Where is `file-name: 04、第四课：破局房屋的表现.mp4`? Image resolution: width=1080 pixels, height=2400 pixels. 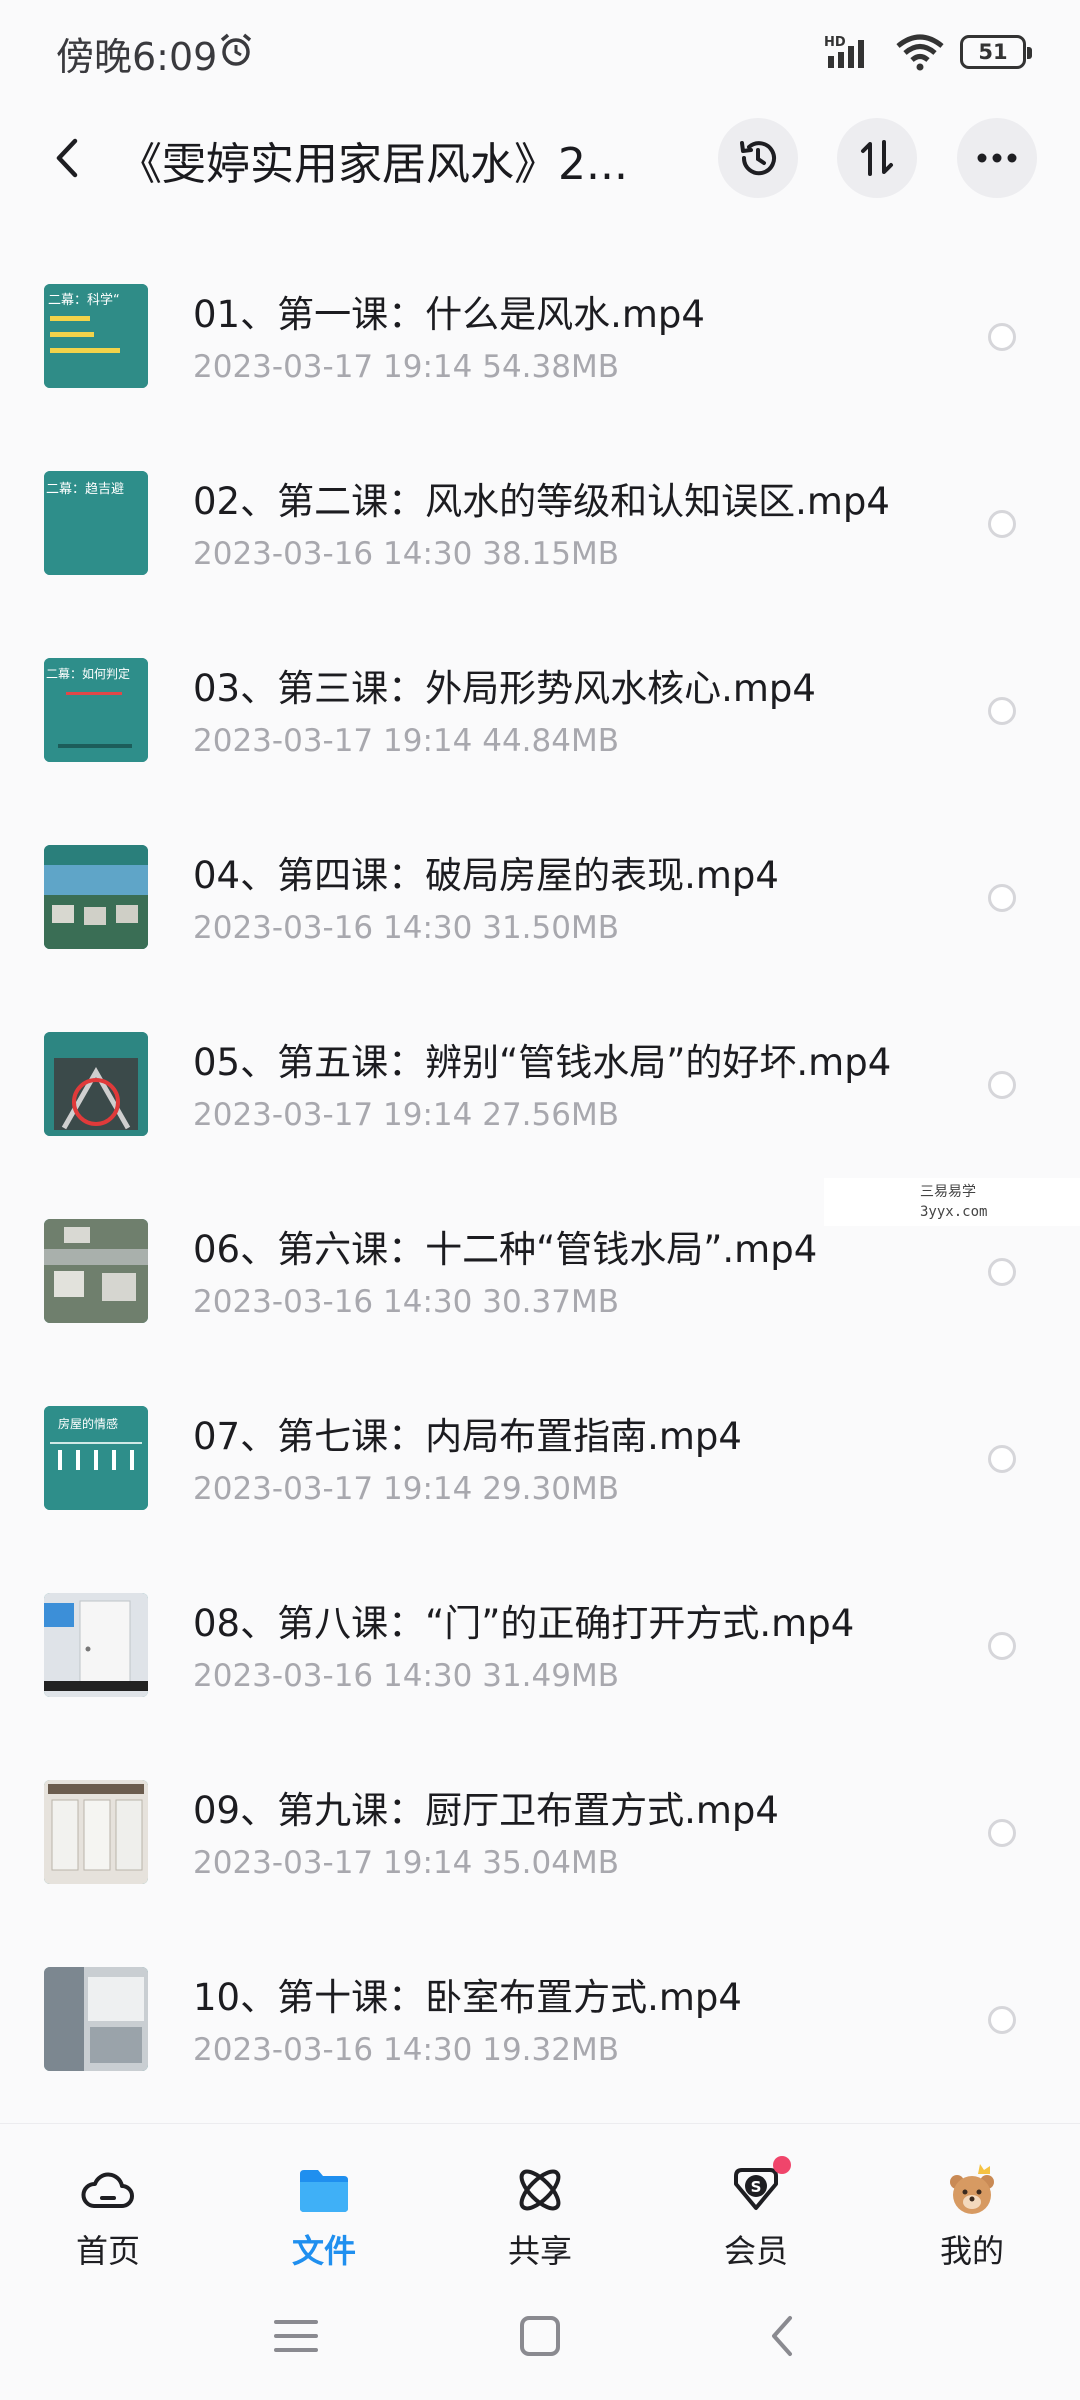 file-name: 04、第四课：破局房屋的表现.mp4 is located at coordinates (486, 875).